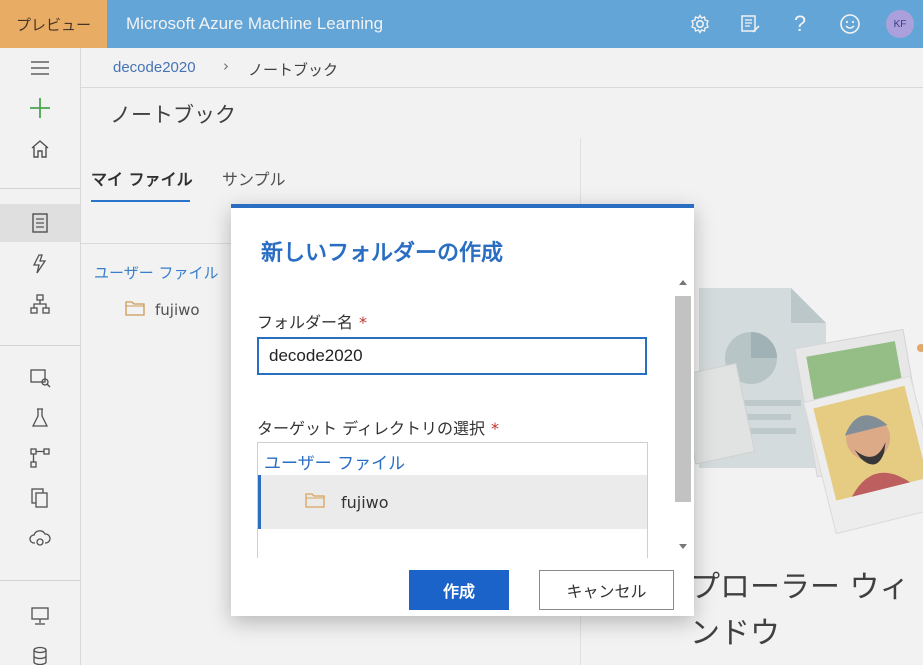  What do you see at coordinates (452, 356) in the screenshot?
I see `folder-name-input` at bounding box center [452, 356].